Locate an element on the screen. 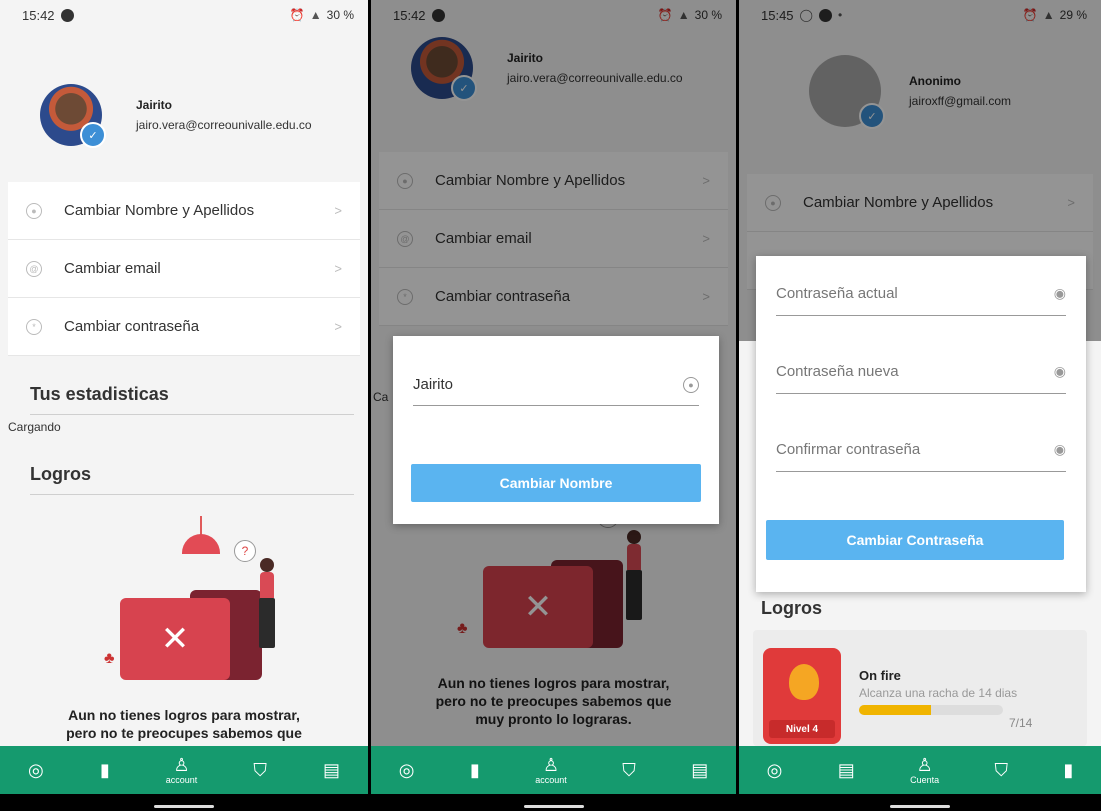  avatar: ✓ is located at coordinates (73, 116).